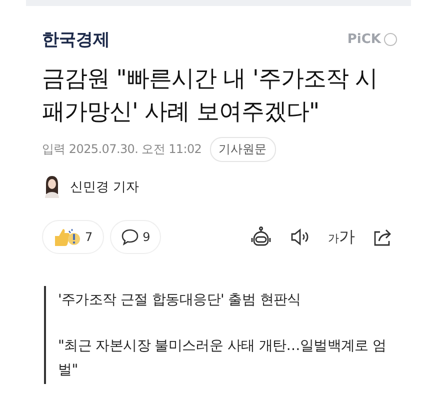 The height and width of the screenshot is (408, 447). What do you see at coordinates (243, 149) in the screenshot?
I see `original-article-button: 기사원문` at bounding box center [243, 149].